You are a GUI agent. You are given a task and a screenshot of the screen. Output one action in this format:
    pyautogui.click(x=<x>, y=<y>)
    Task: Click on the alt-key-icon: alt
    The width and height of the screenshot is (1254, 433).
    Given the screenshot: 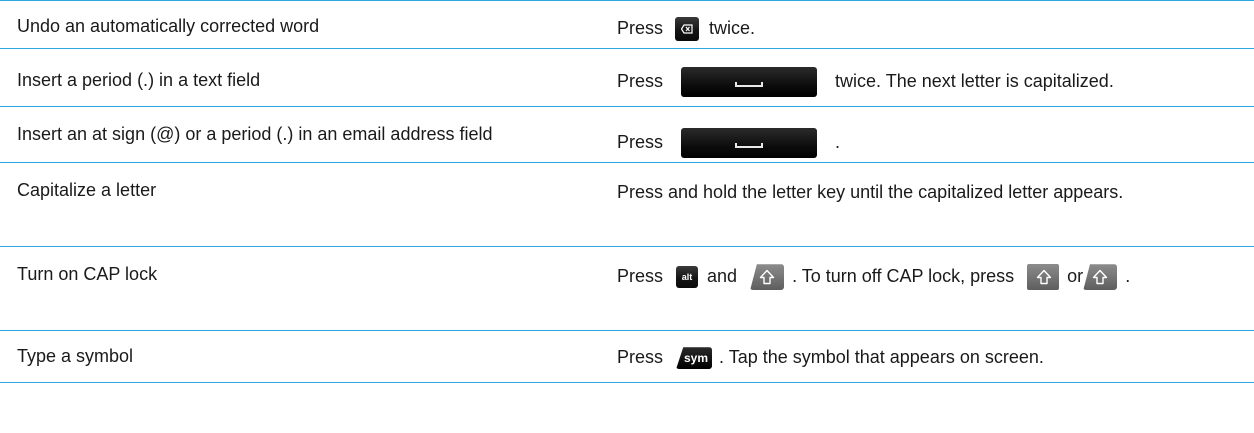 What is the action you would take?
    pyautogui.click(x=687, y=277)
    